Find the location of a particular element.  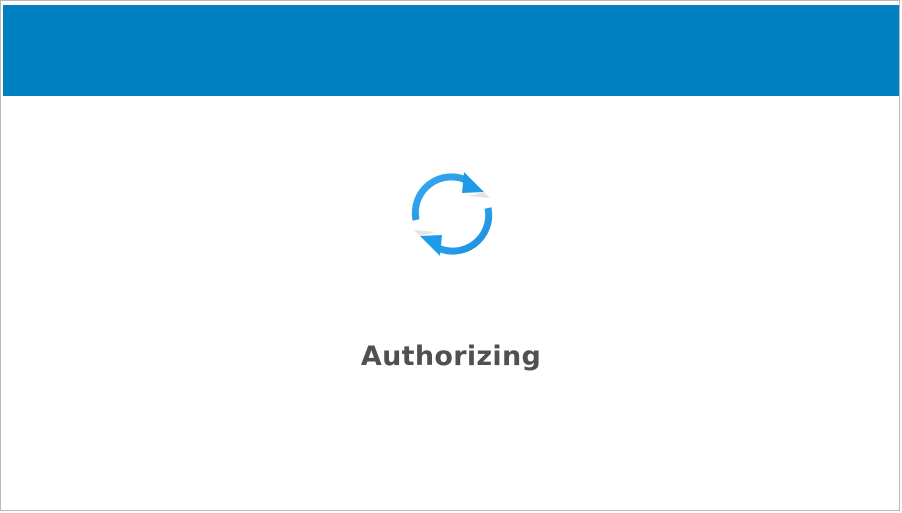

loading-spinner-icon is located at coordinates (452, 214).